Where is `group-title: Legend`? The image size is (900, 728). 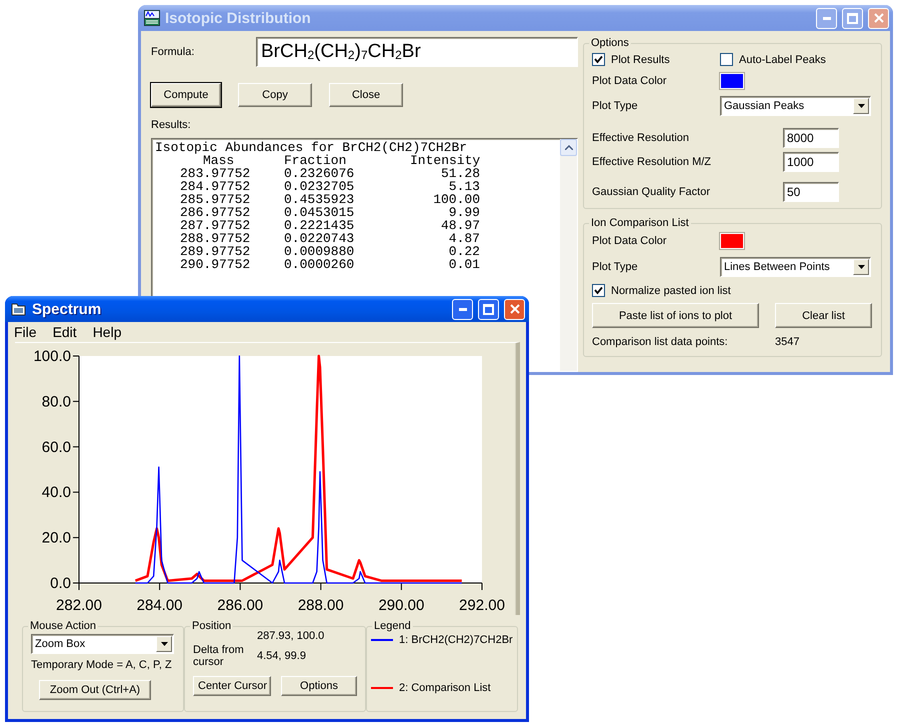
group-title: Legend is located at coordinates (392, 626).